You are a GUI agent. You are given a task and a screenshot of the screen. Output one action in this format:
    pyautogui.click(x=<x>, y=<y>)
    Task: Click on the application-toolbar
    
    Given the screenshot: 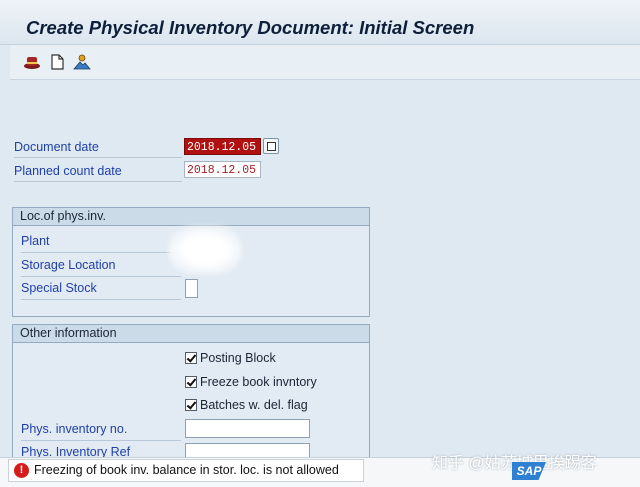 What is the action you would take?
    pyautogui.click(x=325, y=62)
    